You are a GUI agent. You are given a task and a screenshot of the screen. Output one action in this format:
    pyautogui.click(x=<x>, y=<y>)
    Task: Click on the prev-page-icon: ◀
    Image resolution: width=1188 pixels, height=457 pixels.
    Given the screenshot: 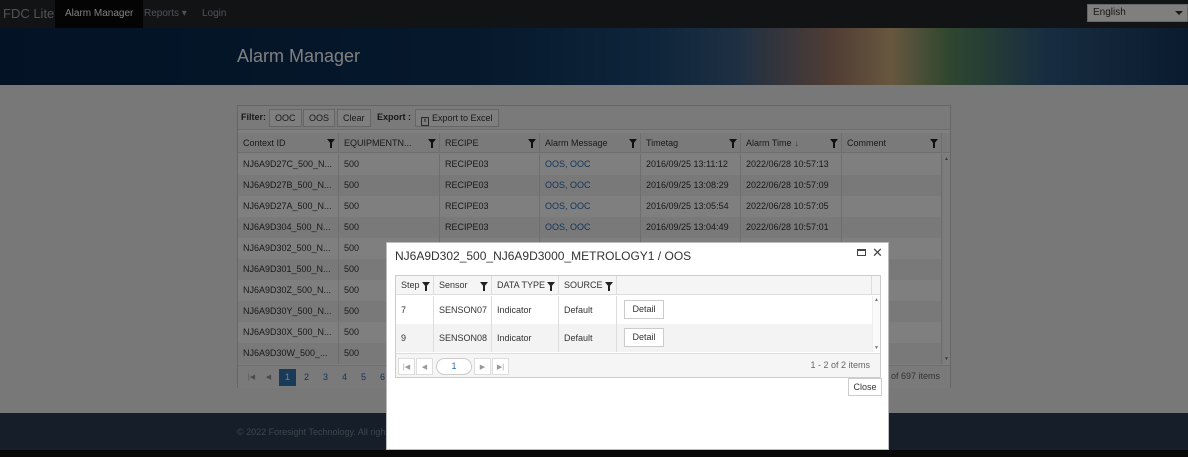 What is the action you would take?
    pyautogui.click(x=424, y=366)
    